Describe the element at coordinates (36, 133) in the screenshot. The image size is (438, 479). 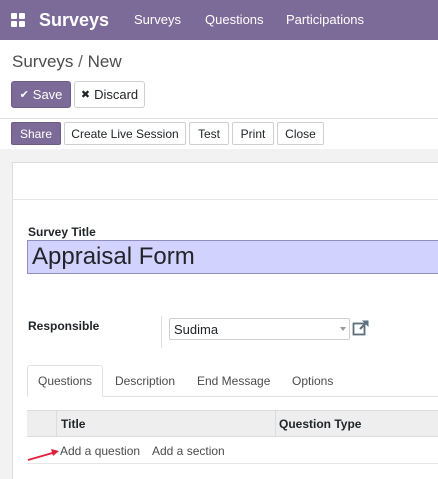
I see `share-button: Share` at that location.